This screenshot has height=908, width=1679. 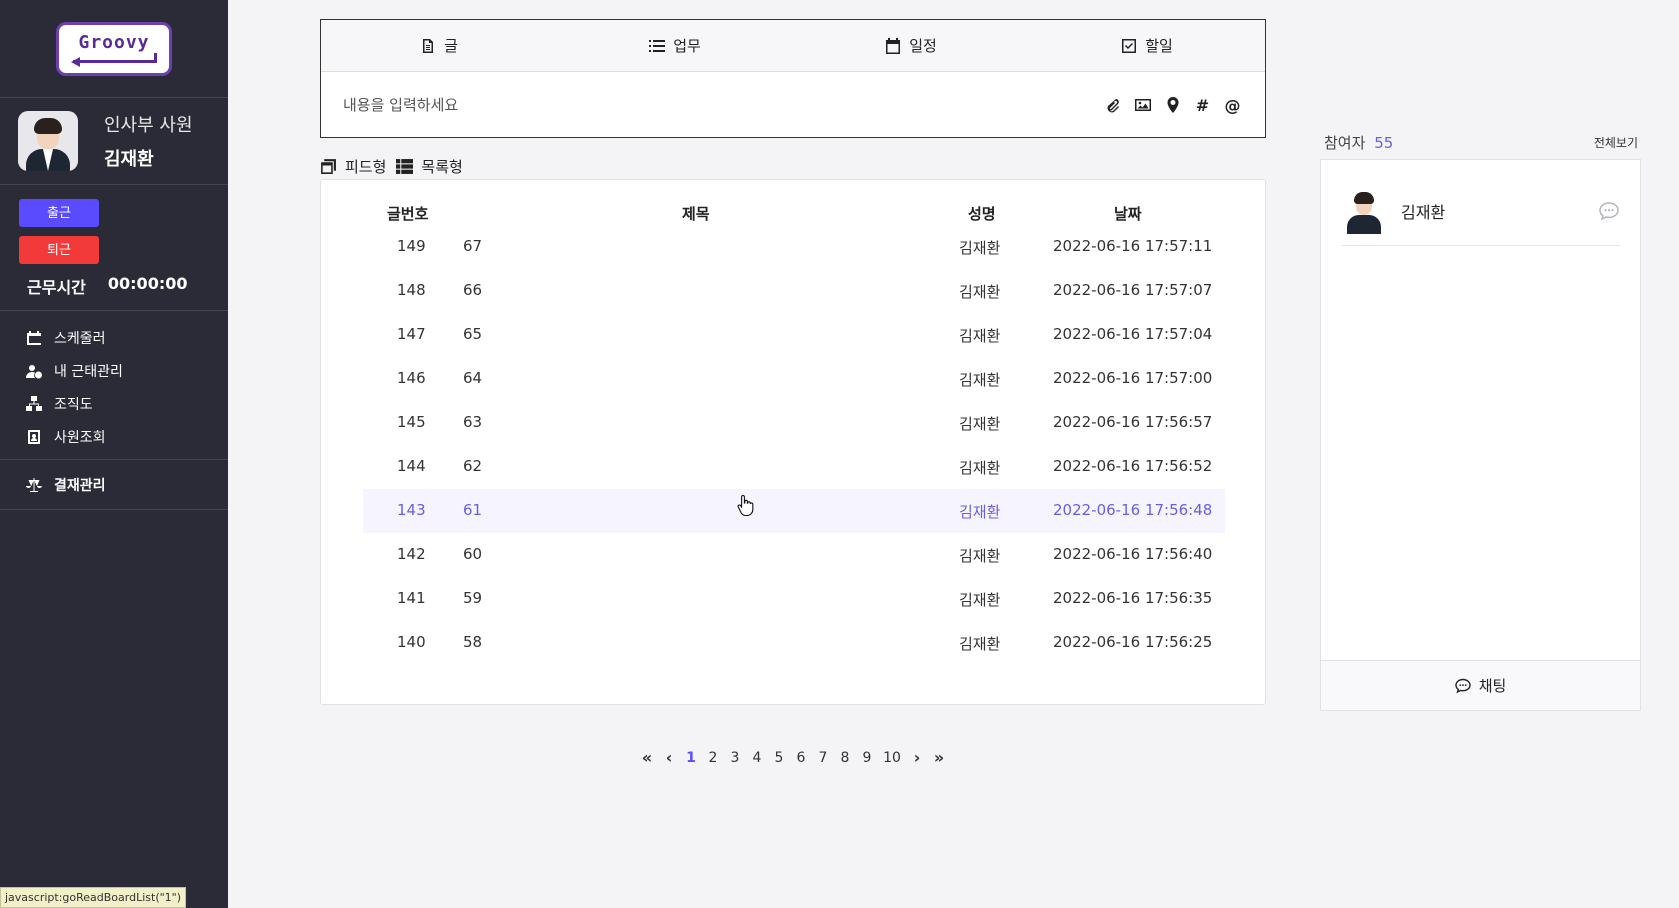 What do you see at coordinates (794, 511) in the screenshot?
I see `table-row: 143 61 김재환 2022-06-16 17:56:48` at bounding box center [794, 511].